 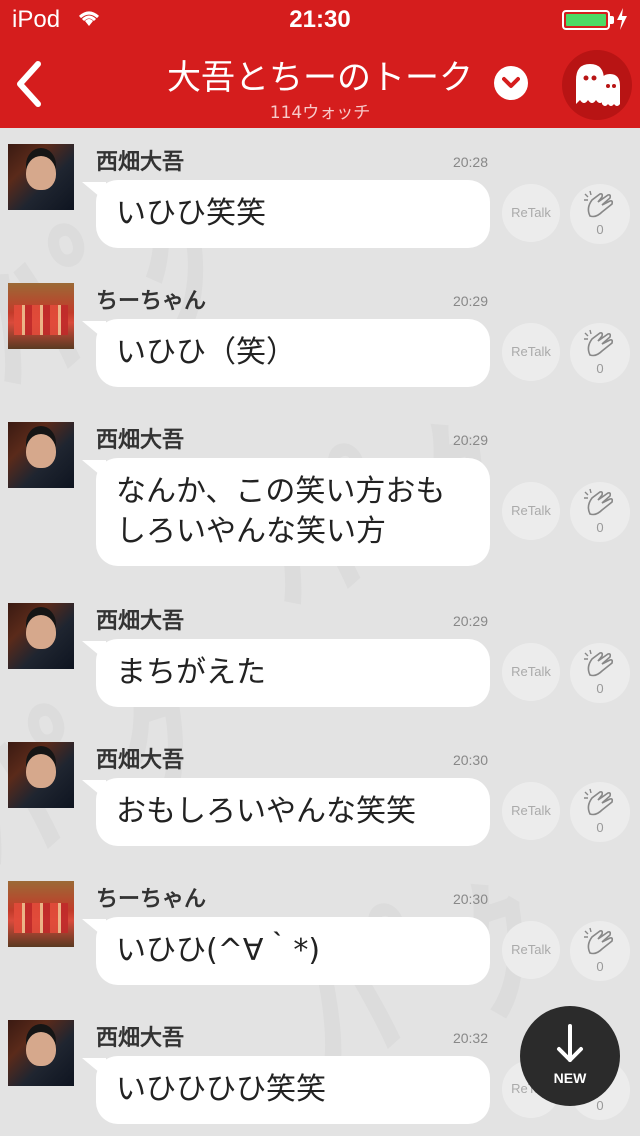 What do you see at coordinates (206, 352) in the screenshot?
I see `message-text: いひひ（笑）` at bounding box center [206, 352].